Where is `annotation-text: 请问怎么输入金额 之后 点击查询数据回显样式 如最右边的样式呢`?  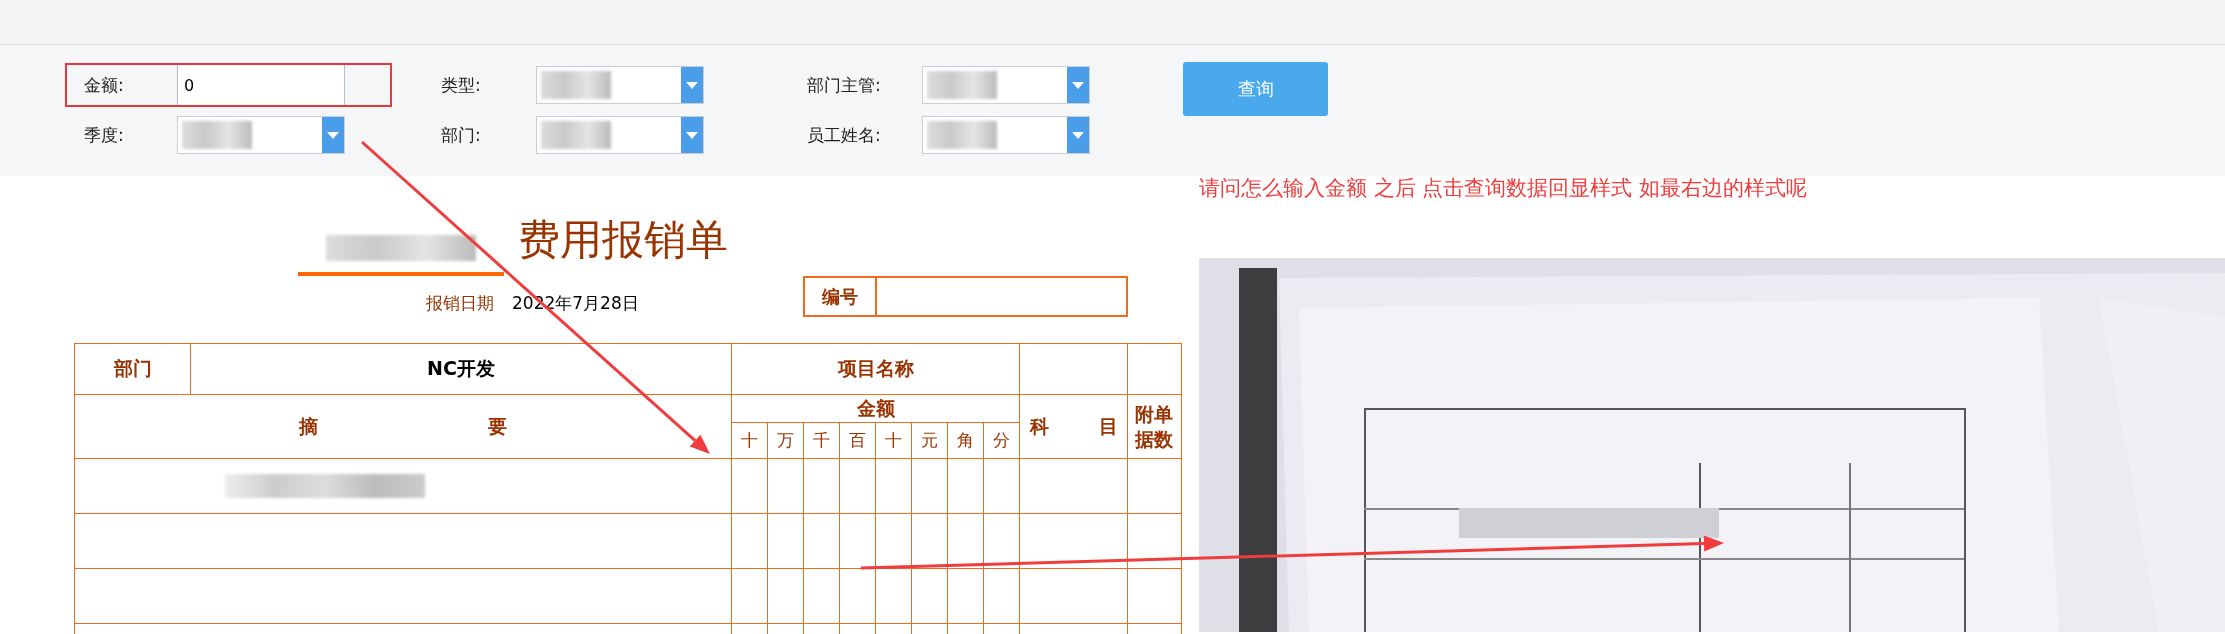
annotation-text: 请问怎么输入金额 之后 点击查询数据回显样式 如最右边的样式呢 is located at coordinates (1503, 188).